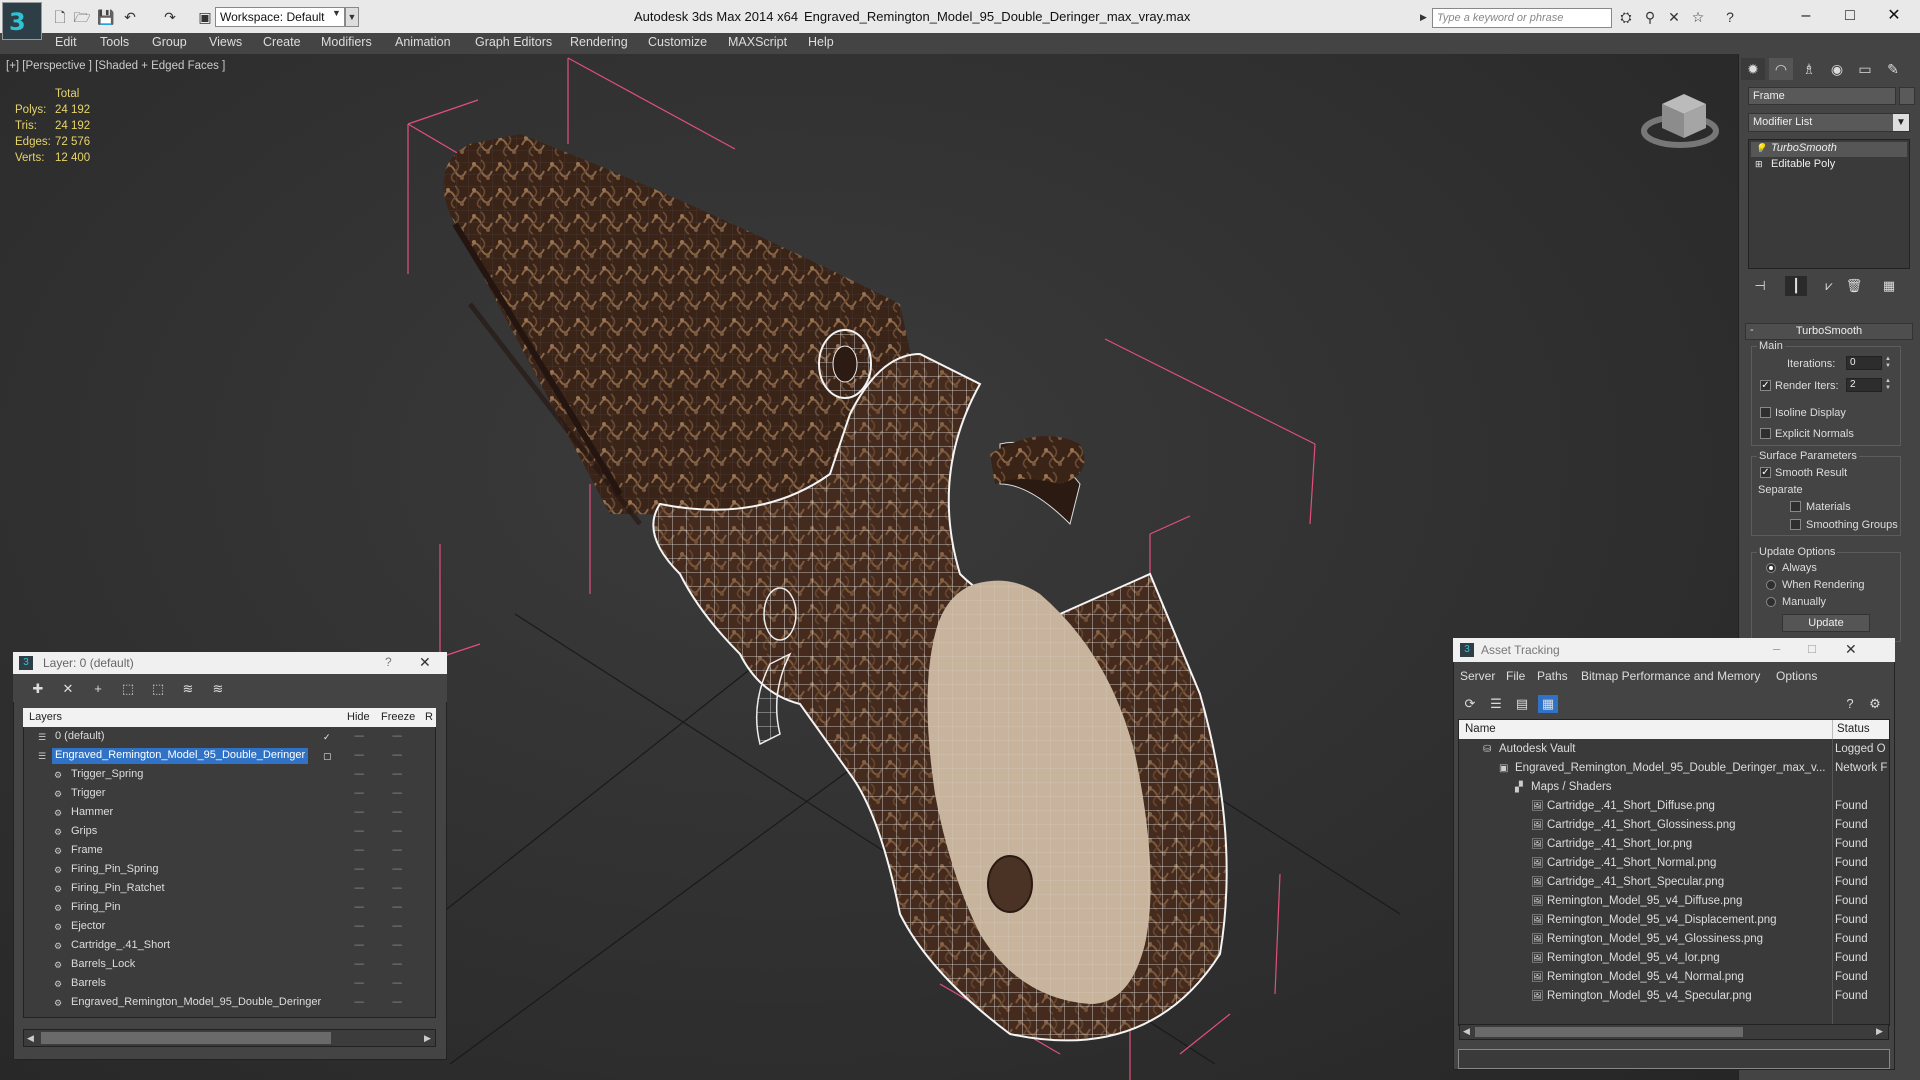 This screenshot has height=1080, width=1920. I want to click on column-render: R, so click(429, 717).